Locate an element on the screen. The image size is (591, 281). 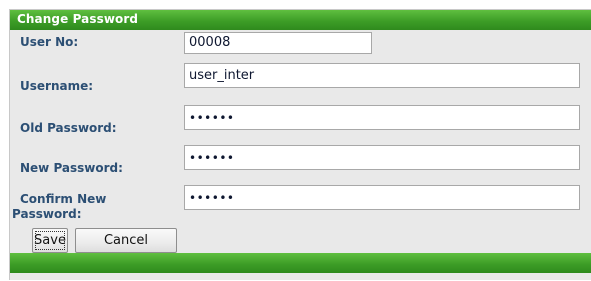
panel-header: Change Password is located at coordinates (300, 20).